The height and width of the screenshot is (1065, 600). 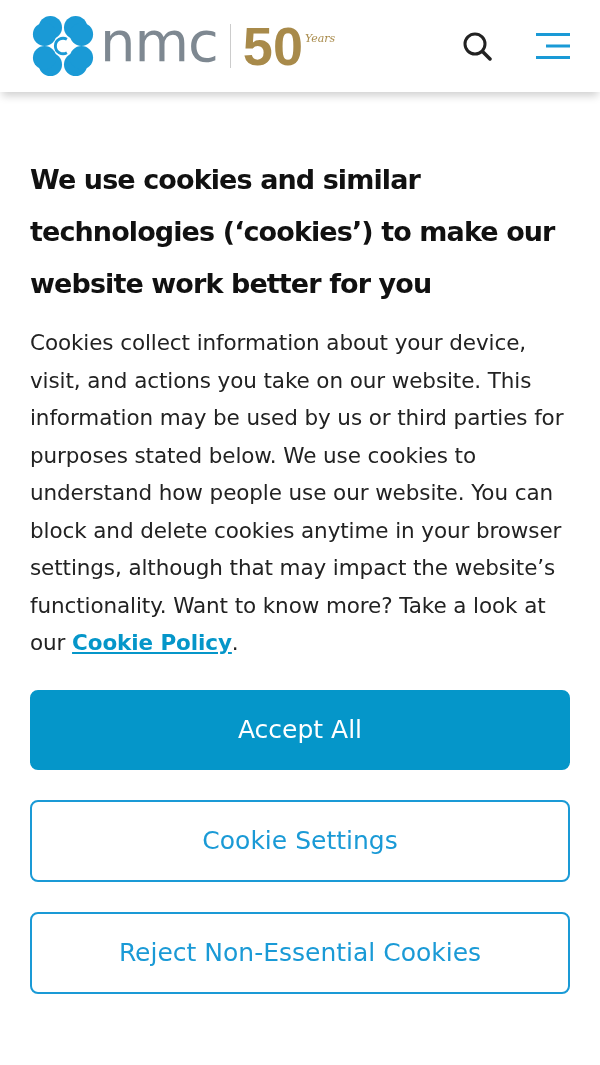 What do you see at coordinates (300, 729) in the screenshot?
I see `accept-button: Accept All` at bounding box center [300, 729].